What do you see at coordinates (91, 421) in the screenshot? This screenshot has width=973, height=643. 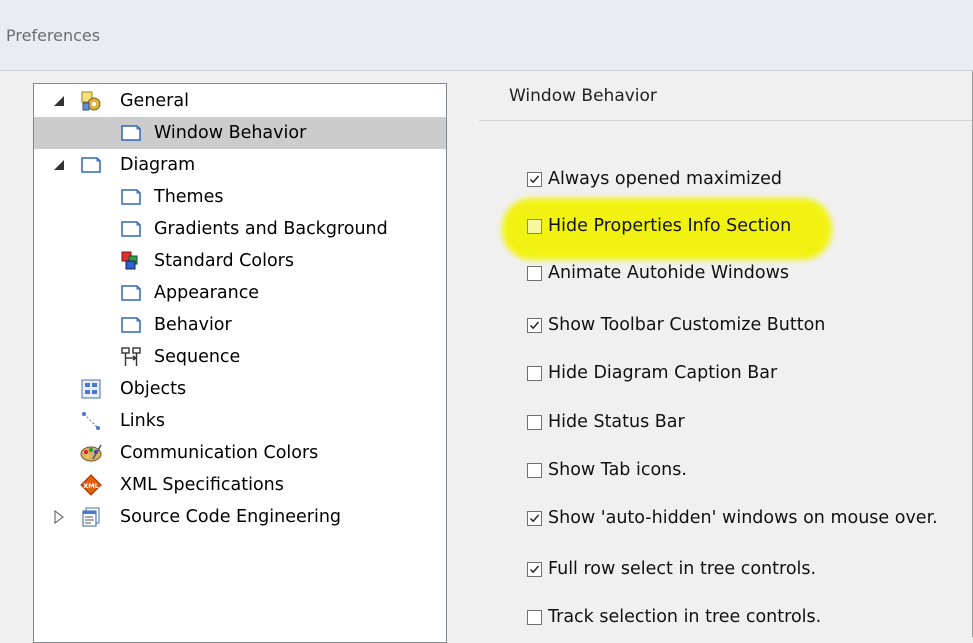 I see `links-icon` at bounding box center [91, 421].